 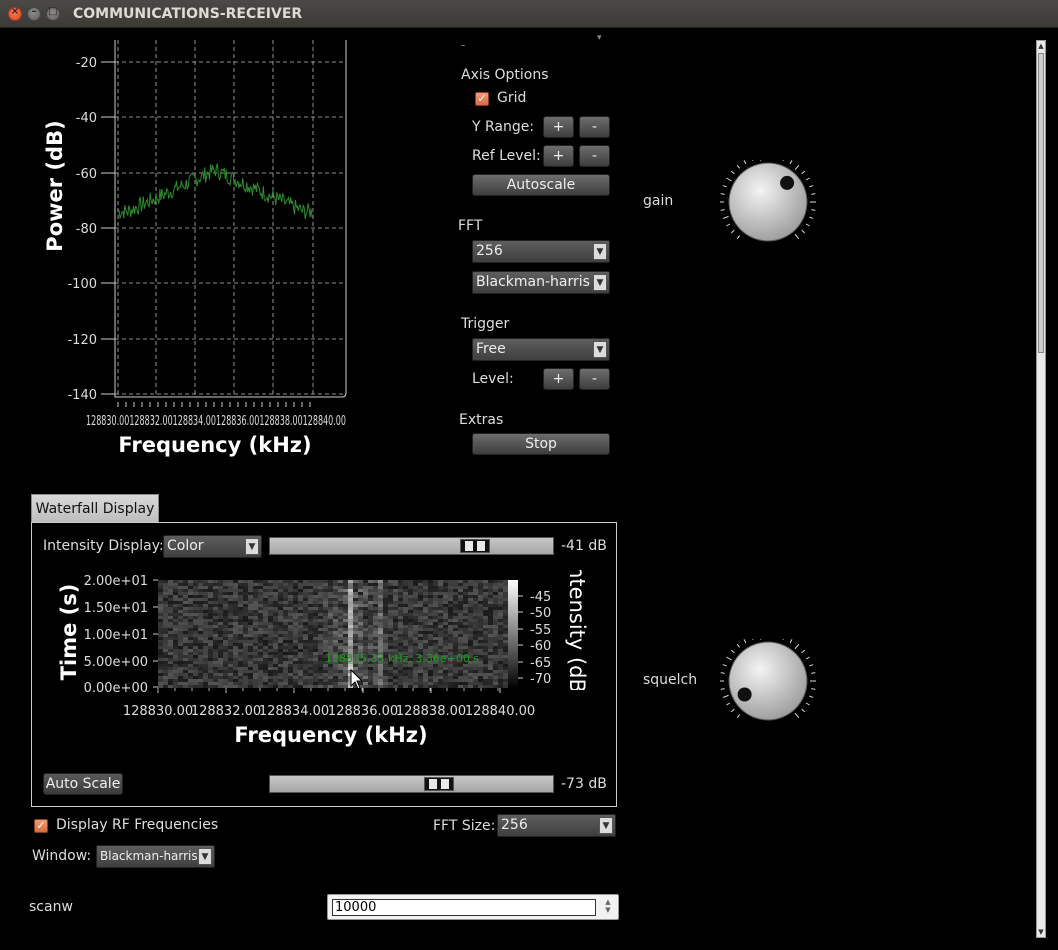 What do you see at coordinates (540, 679) in the screenshot?
I see `colorbar-tick-label: -70` at bounding box center [540, 679].